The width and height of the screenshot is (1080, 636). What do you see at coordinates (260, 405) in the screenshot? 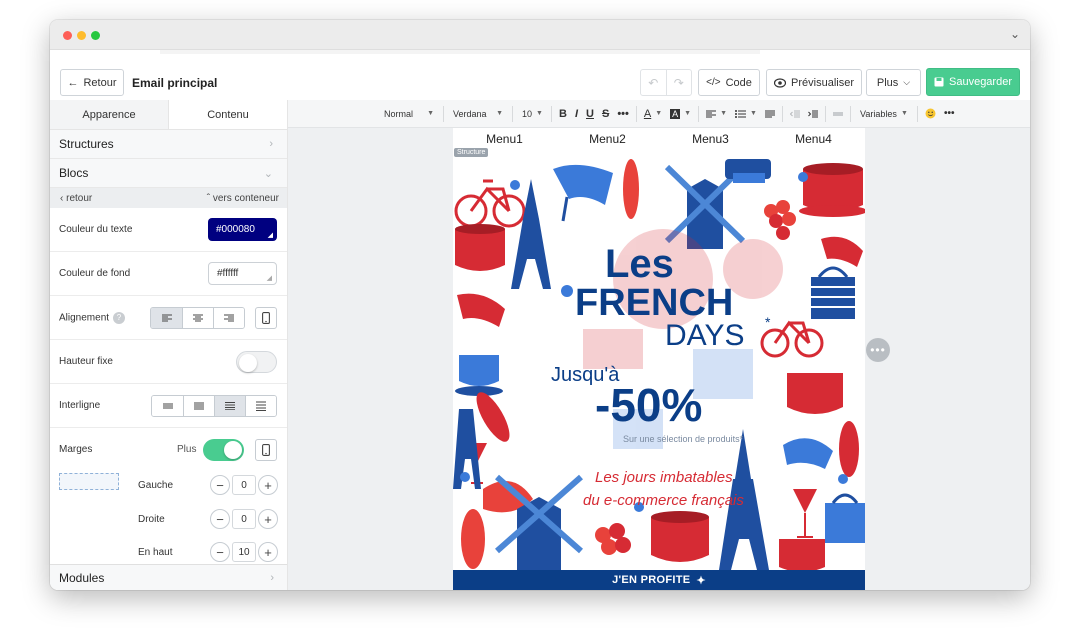
I see `line-spacing-wide-icon` at bounding box center [260, 405].